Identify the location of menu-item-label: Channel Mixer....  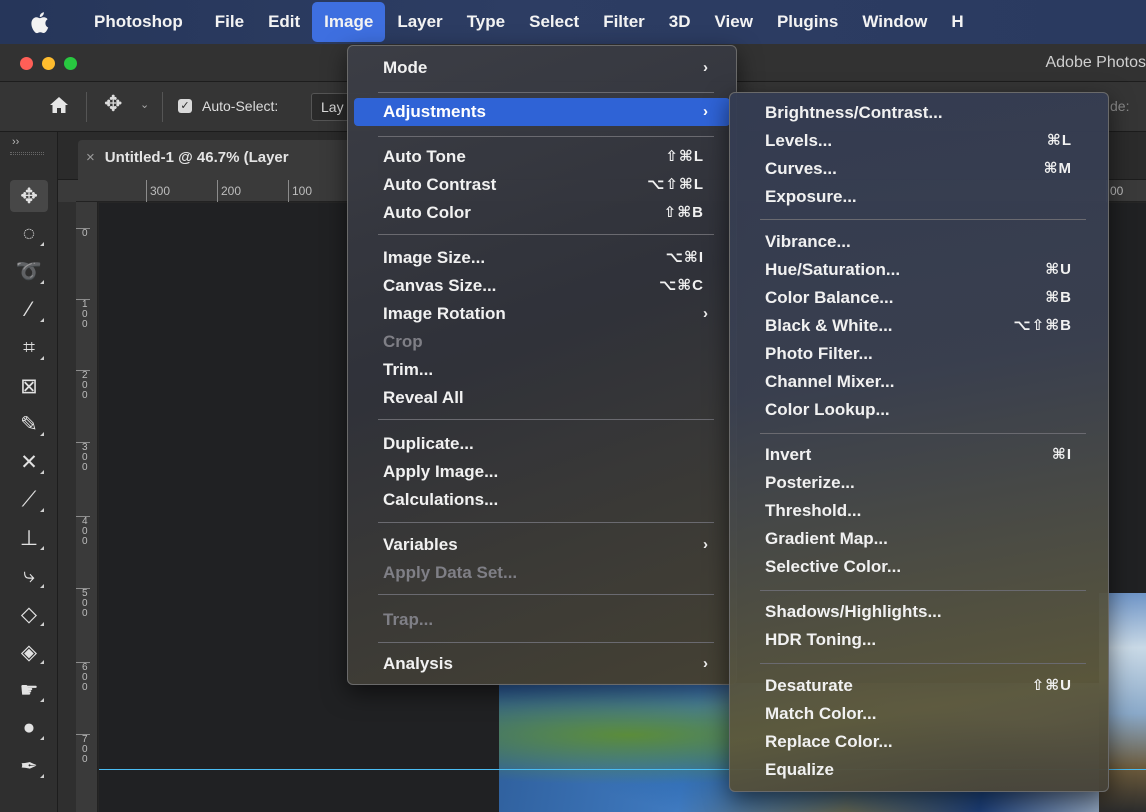
(830, 381).